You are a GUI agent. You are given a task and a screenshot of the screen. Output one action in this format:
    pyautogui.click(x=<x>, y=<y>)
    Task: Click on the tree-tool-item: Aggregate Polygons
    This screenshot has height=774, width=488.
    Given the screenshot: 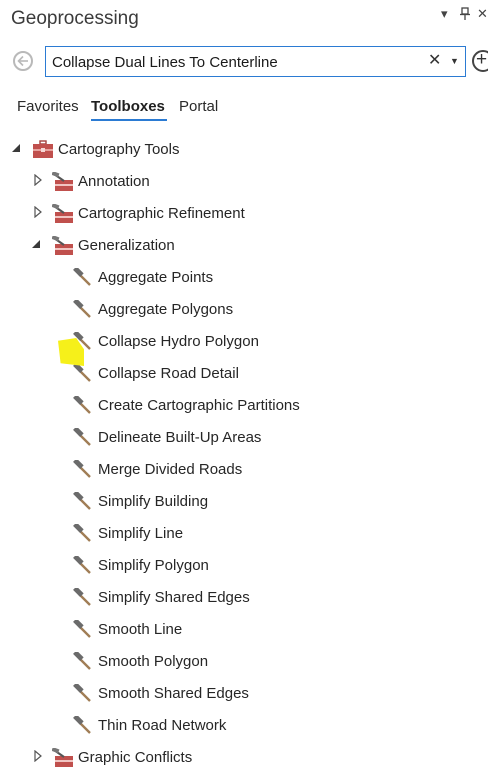 What is the action you would take?
    pyautogui.click(x=244, y=310)
    